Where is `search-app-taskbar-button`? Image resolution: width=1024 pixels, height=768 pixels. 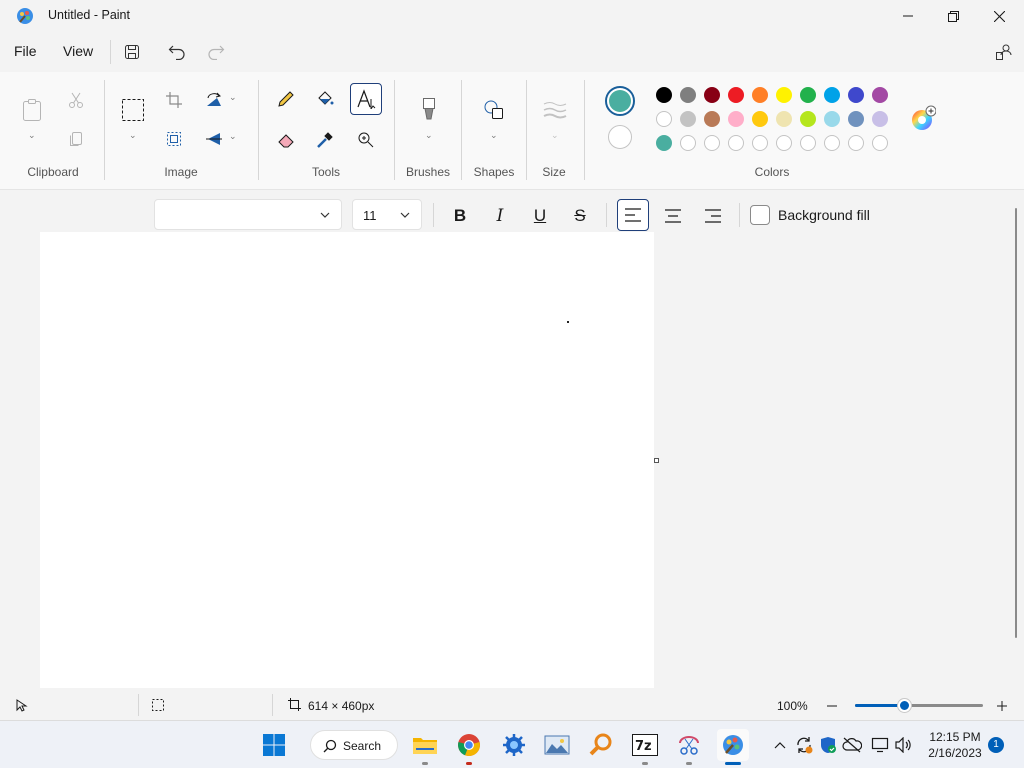
search-app-taskbar-button is located at coordinates (601, 745).